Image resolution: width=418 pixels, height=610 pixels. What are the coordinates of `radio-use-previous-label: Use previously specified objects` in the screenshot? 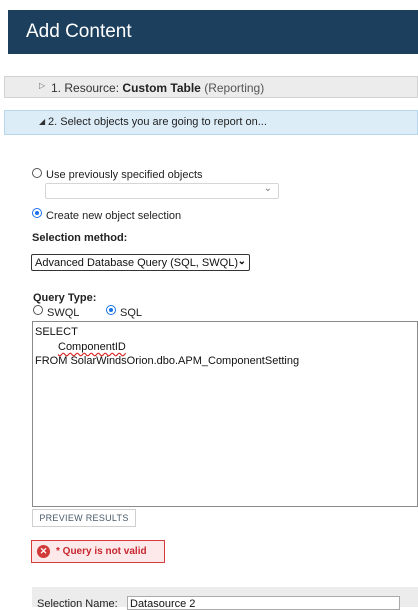 It's located at (124, 175).